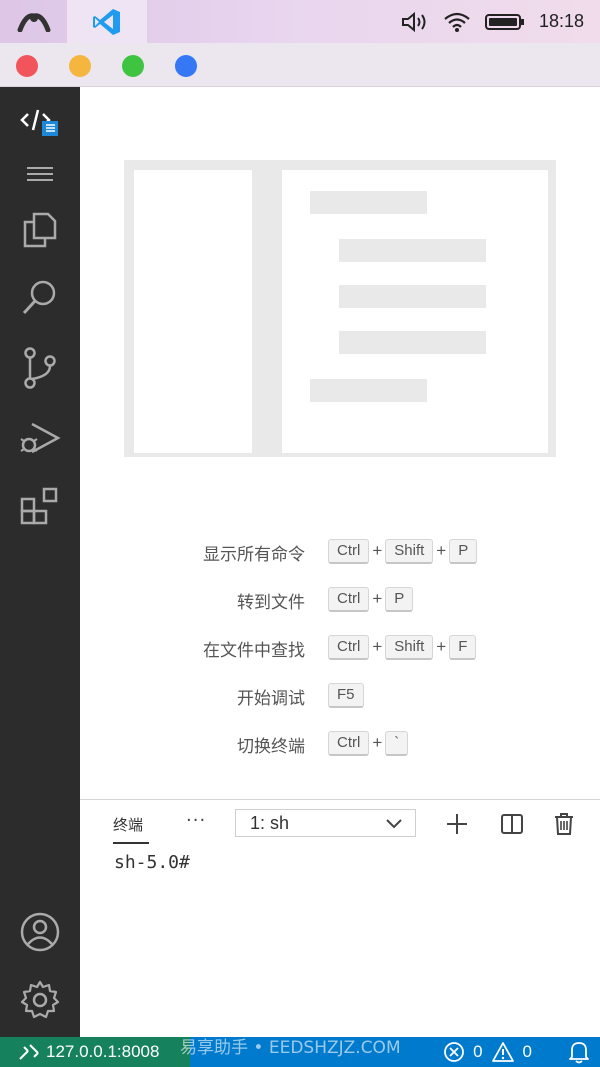 The image size is (600, 1067). What do you see at coordinates (415, 22) in the screenshot?
I see `volume-icon` at bounding box center [415, 22].